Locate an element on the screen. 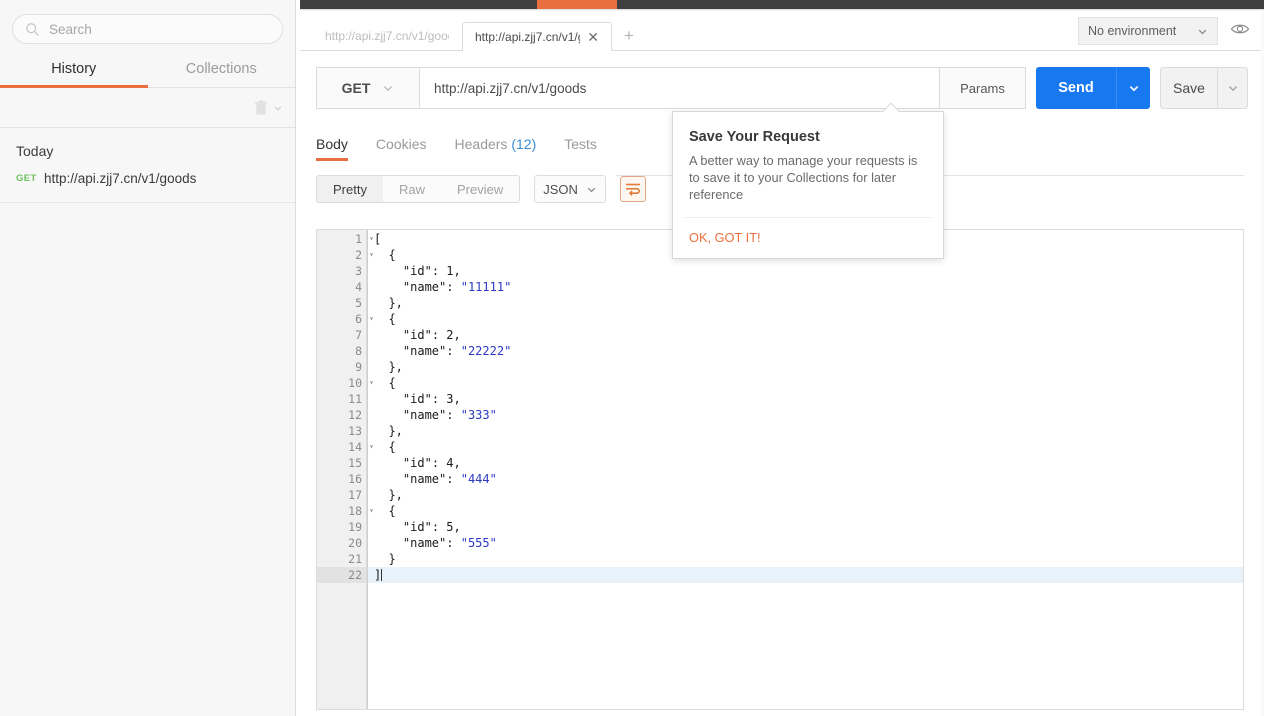  popover-title: Save Your Request is located at coordinates (754, 137).